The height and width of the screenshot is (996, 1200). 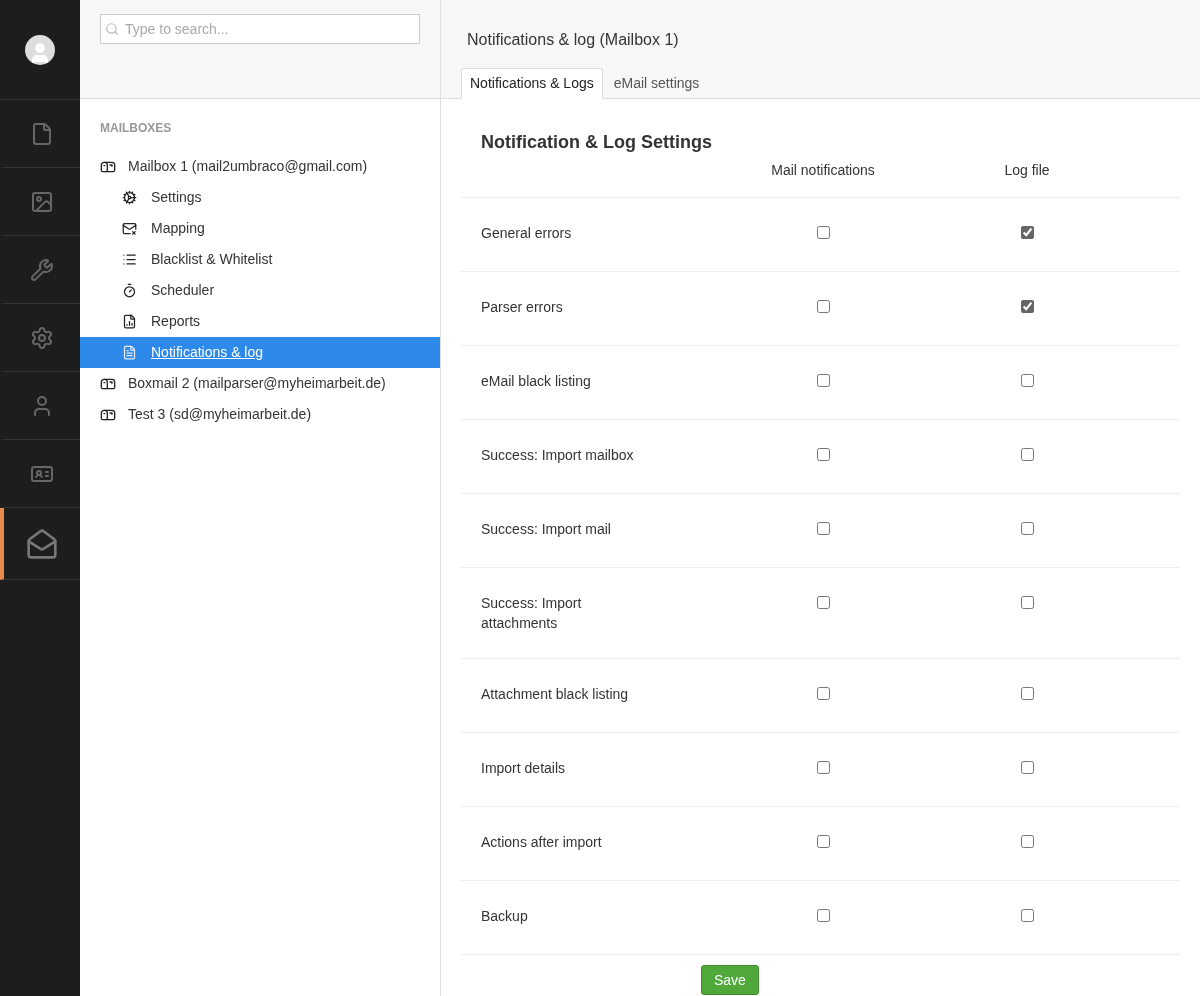 I want to click on row-label: Attachment black listing, so click(x=555, y=694).